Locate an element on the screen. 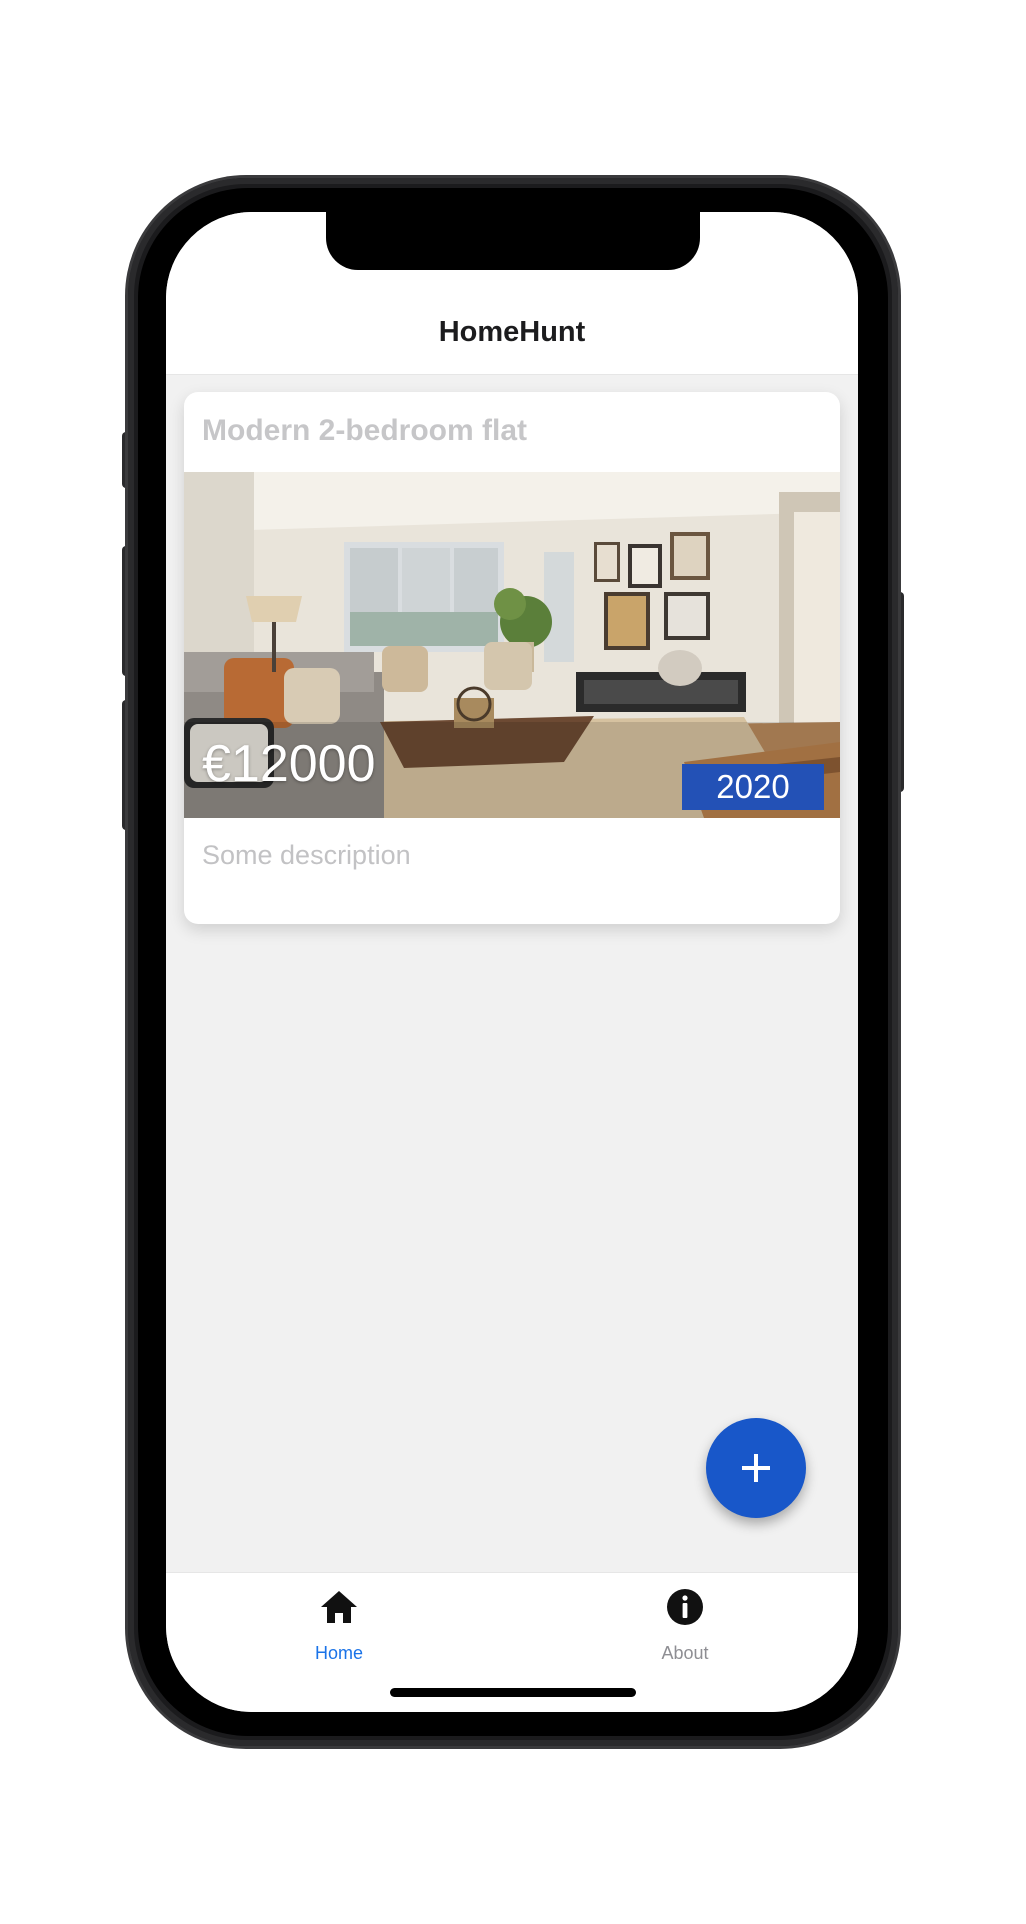 The image size is (1026, 1924). app-title: HomeHunt is located at coordinates (512, 332).